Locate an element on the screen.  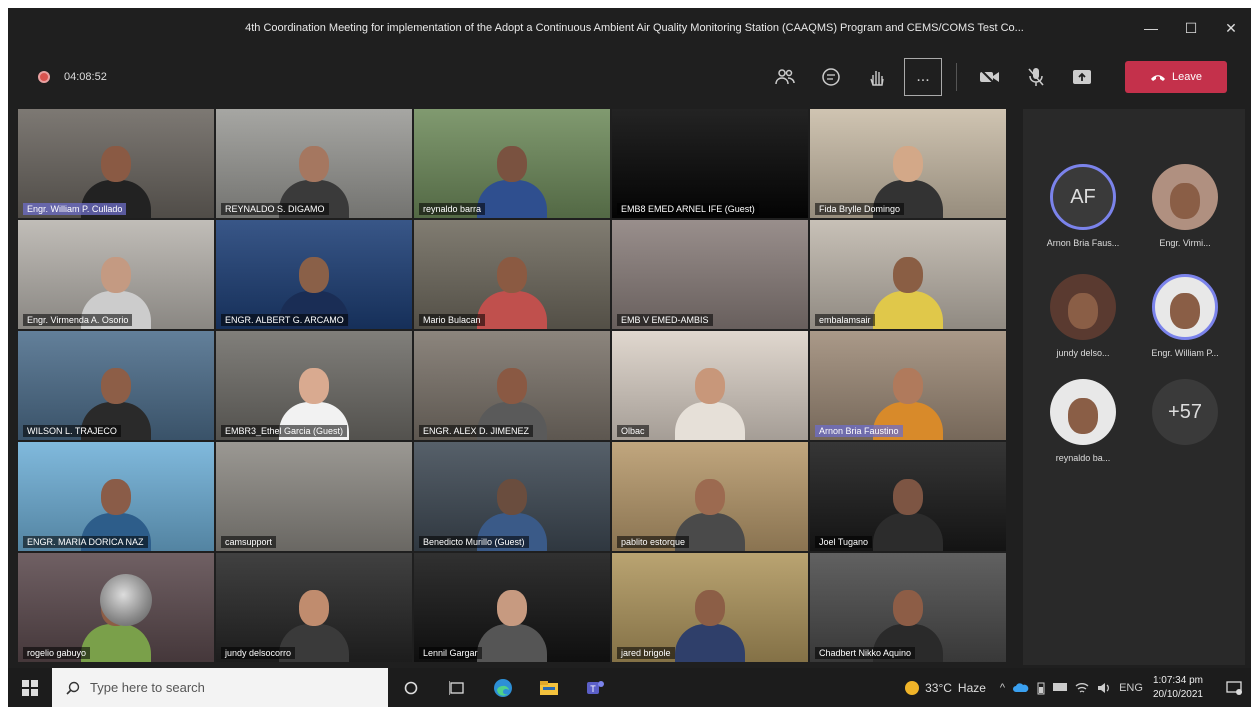
edge-app is located at coordinates (503, 688).